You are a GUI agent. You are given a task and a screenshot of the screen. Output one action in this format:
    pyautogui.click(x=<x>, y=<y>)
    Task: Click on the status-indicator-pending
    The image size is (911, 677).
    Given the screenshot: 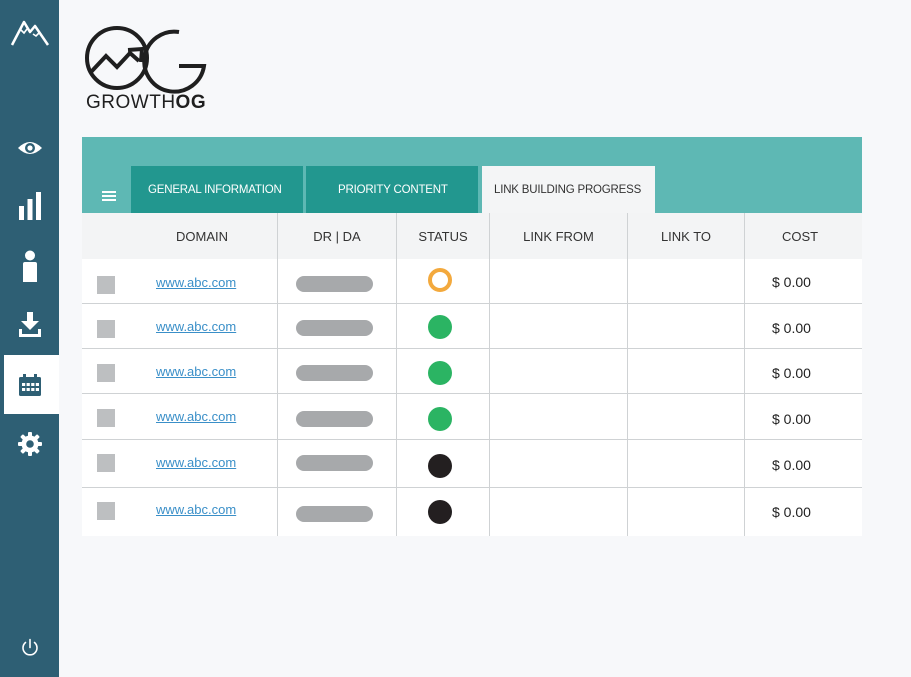 What is the action you would take?
    pyautogui.click(x=440, y=280)
    